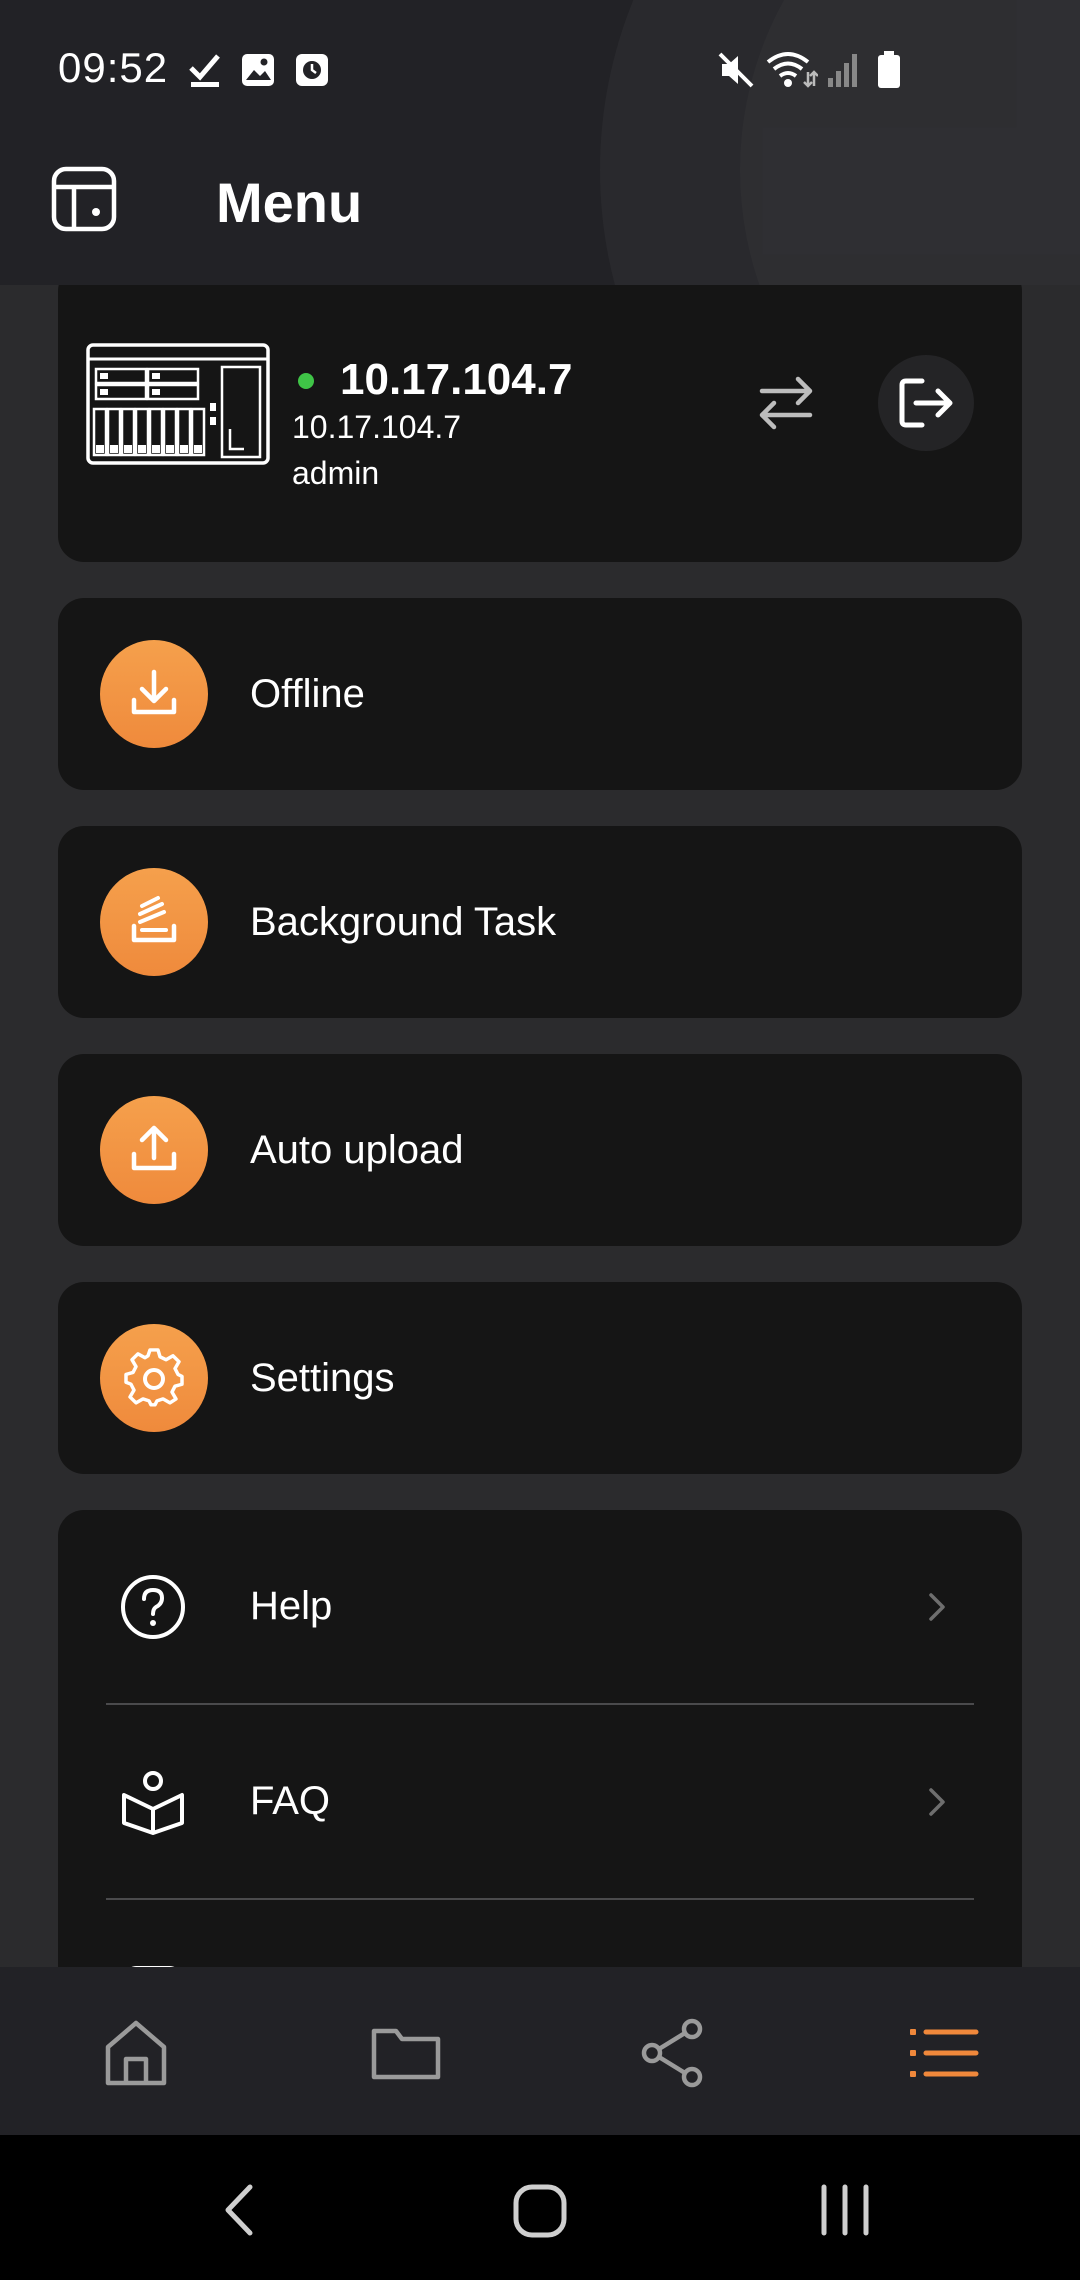 This screenshot has height=2280, width=1080. I want to click on share-icon, so click(674, 2053).